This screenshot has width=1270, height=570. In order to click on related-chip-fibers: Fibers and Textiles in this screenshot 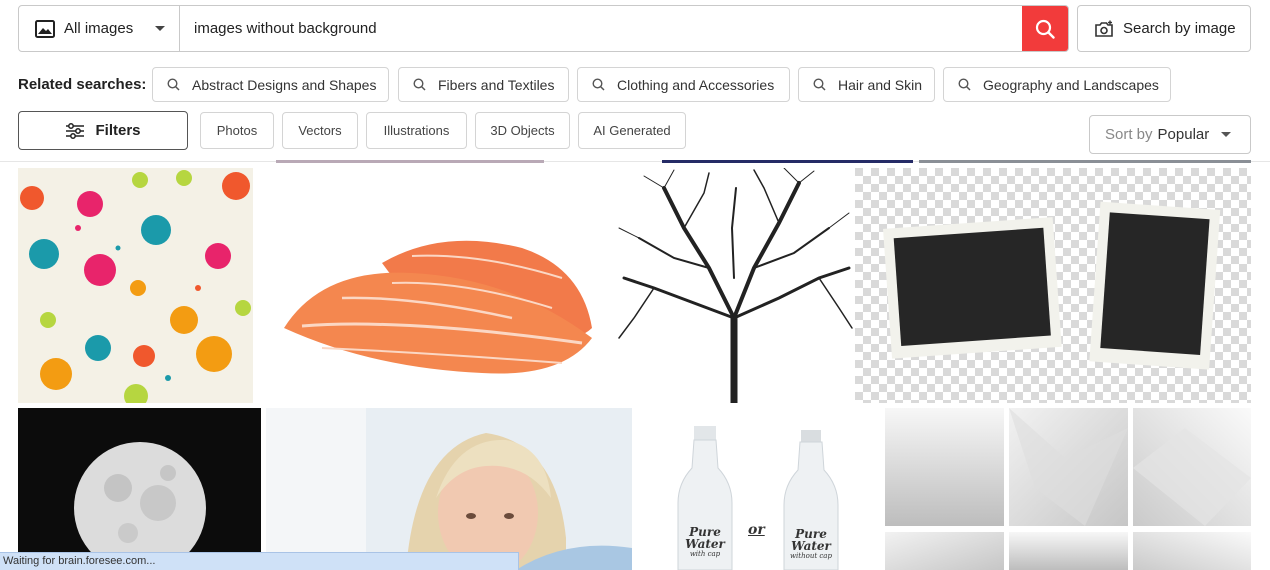, I will do `click(483, 84)`.